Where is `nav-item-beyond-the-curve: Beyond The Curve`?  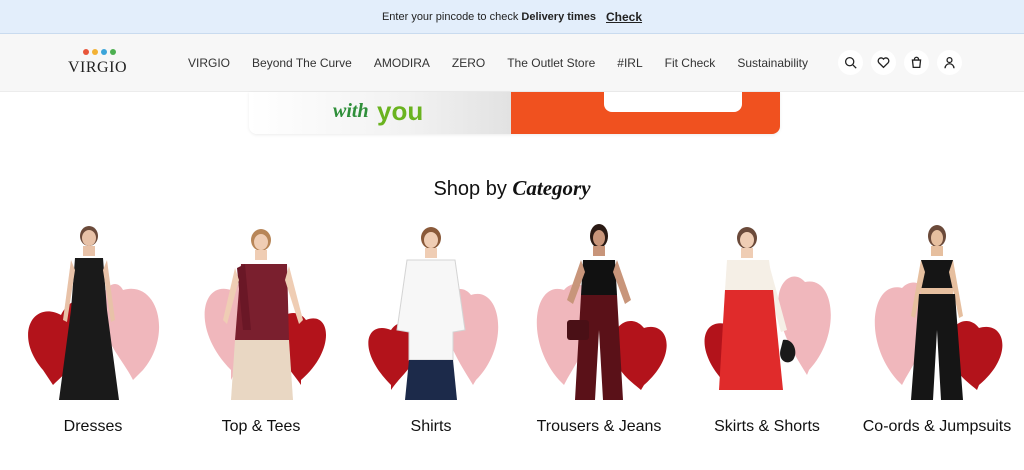
nav-item-beyond-the-curve: Beyond The Curve is located at coordinates (302, 63).